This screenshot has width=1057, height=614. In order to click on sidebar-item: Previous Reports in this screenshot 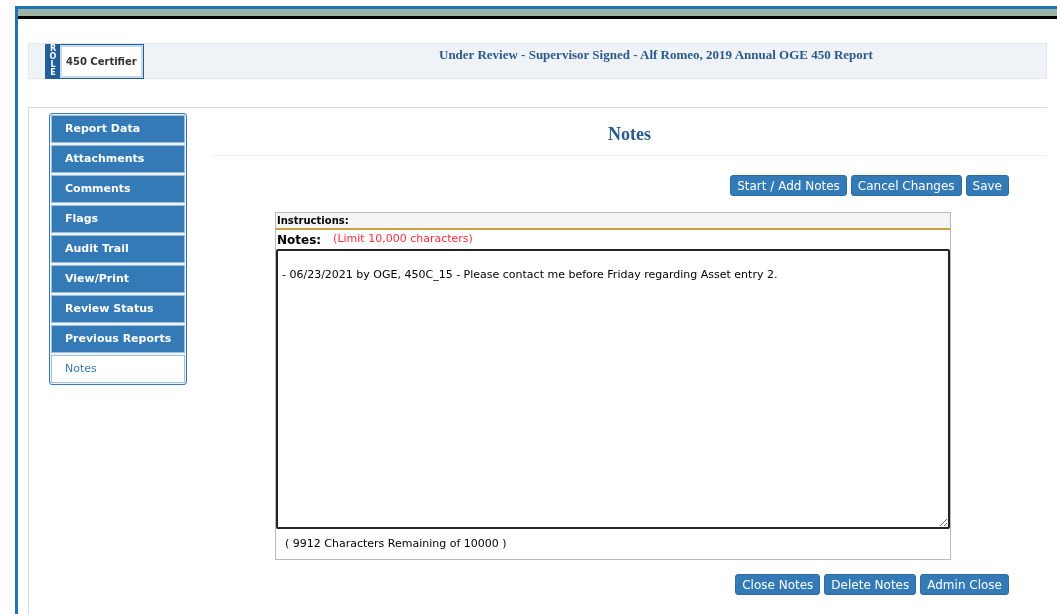, I will do `click(118, 339)`.